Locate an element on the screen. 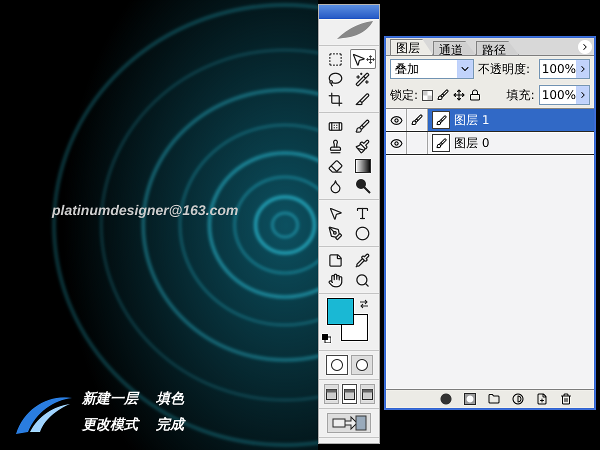  eyedropper-icon is located at coordinates (362, 260).